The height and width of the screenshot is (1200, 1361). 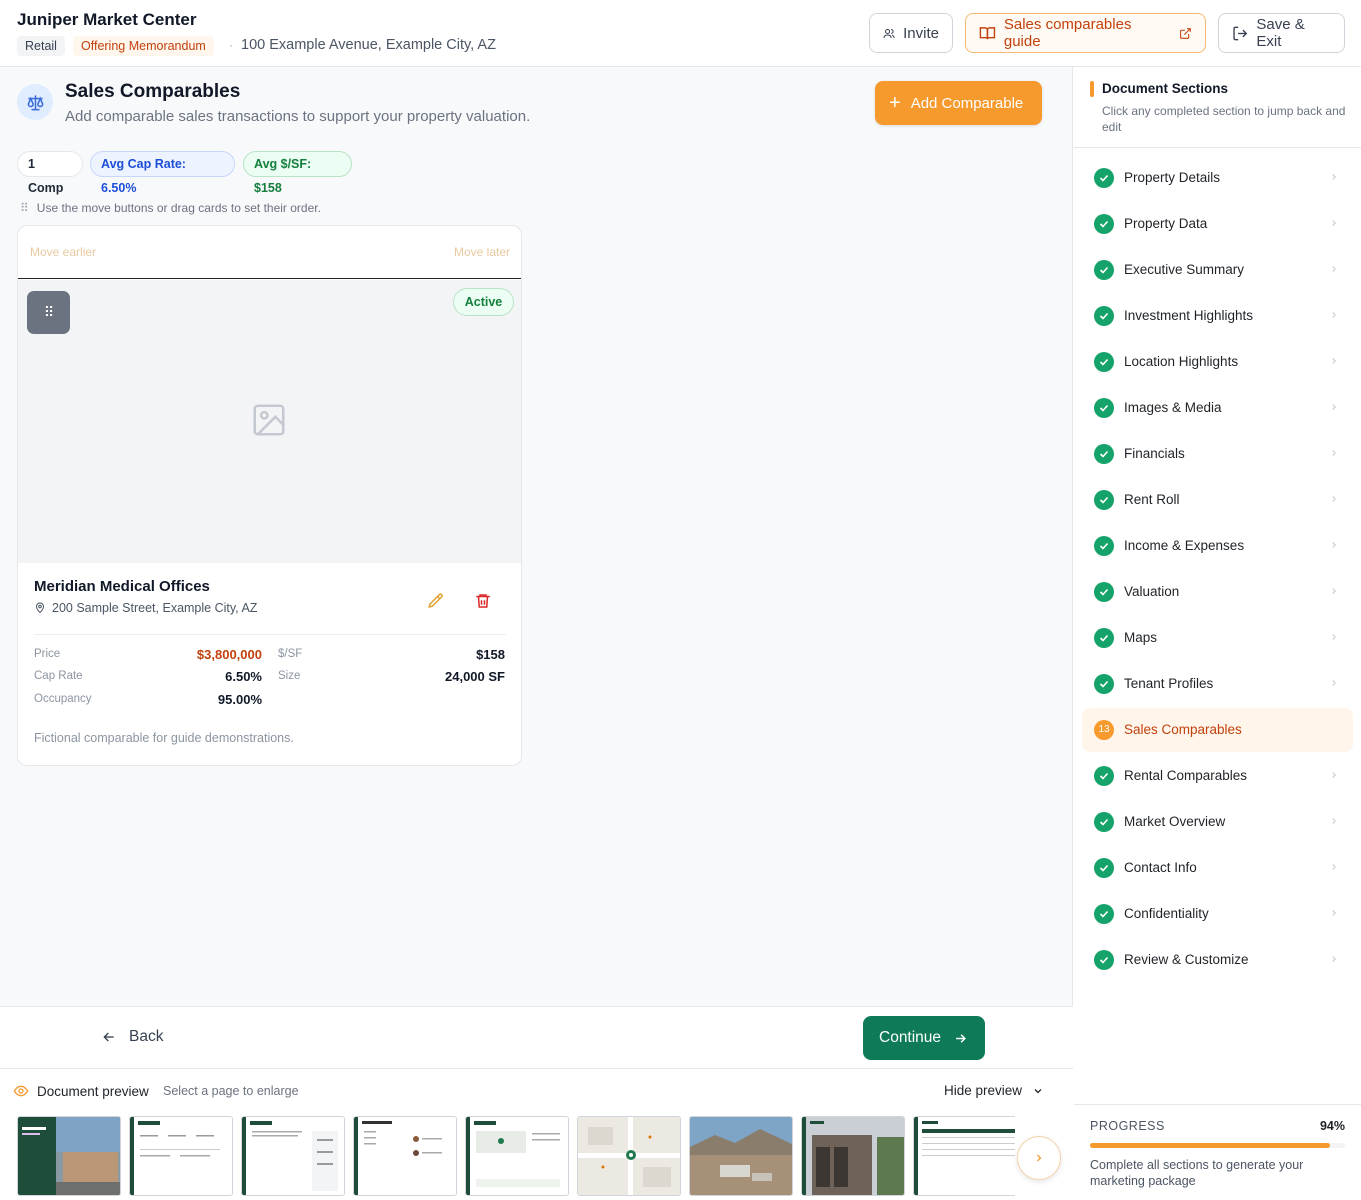 What do you see at coordinates (1281, 33) in the screenshot?
I see `save-exit-button: Save & Exit` at bounding box center [1281, 33].